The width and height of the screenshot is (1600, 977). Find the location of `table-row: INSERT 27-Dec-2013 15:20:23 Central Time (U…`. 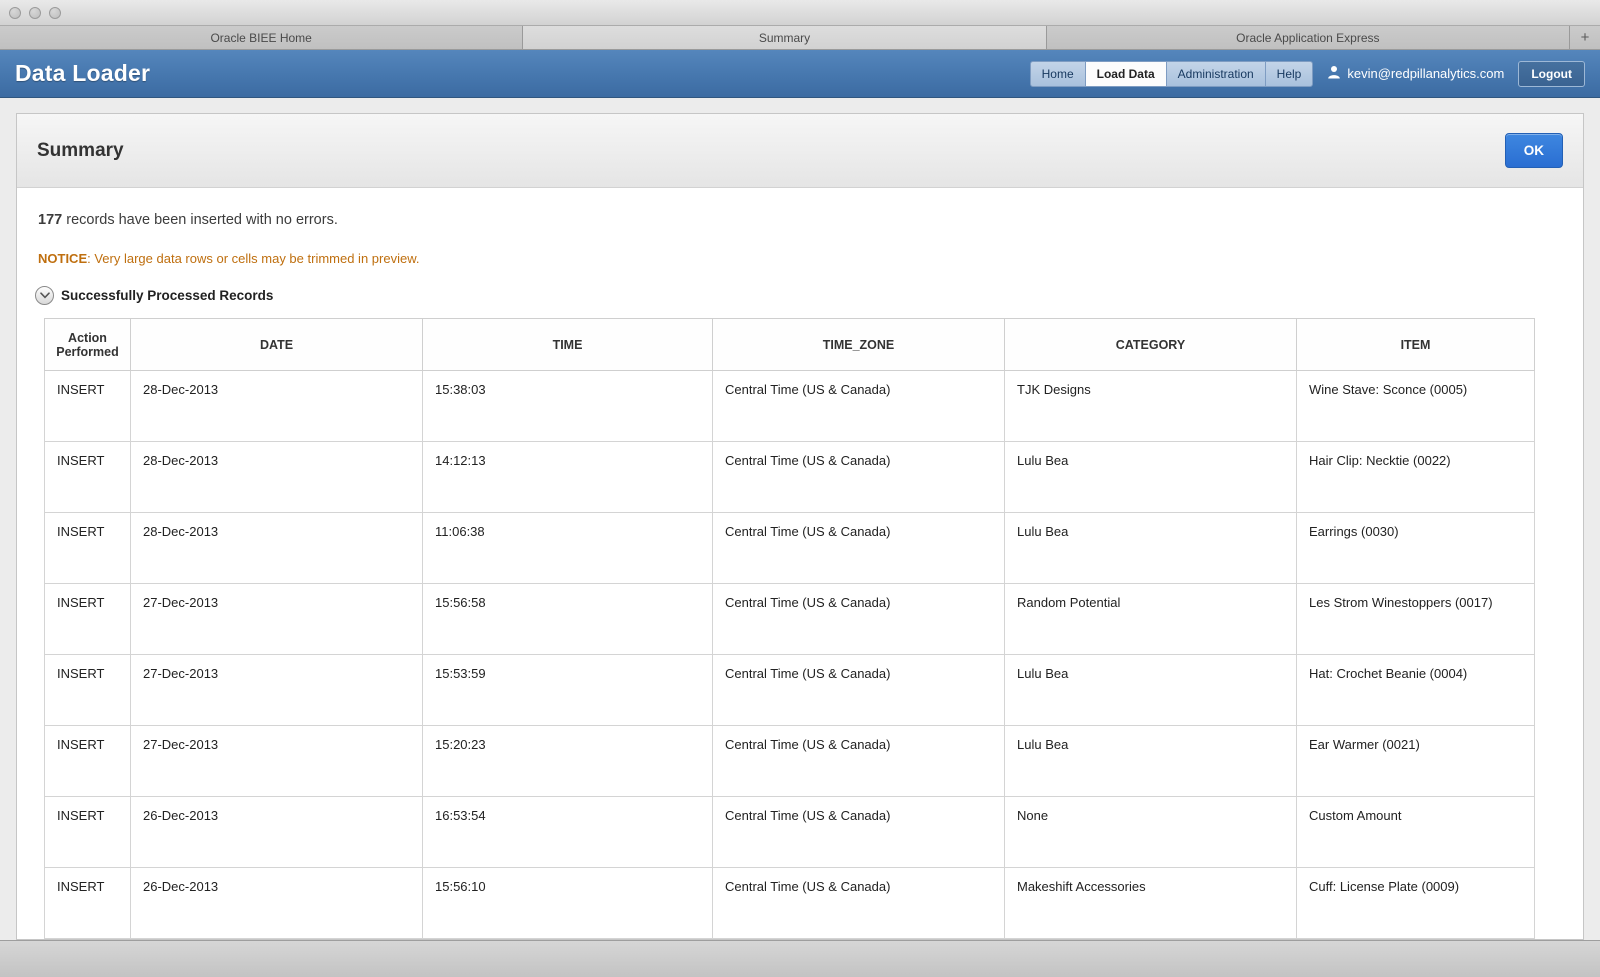

table-row: INSERT 27-Dec-2013 15:20:23 Central Time (U… is located at coordinates (789, 761).